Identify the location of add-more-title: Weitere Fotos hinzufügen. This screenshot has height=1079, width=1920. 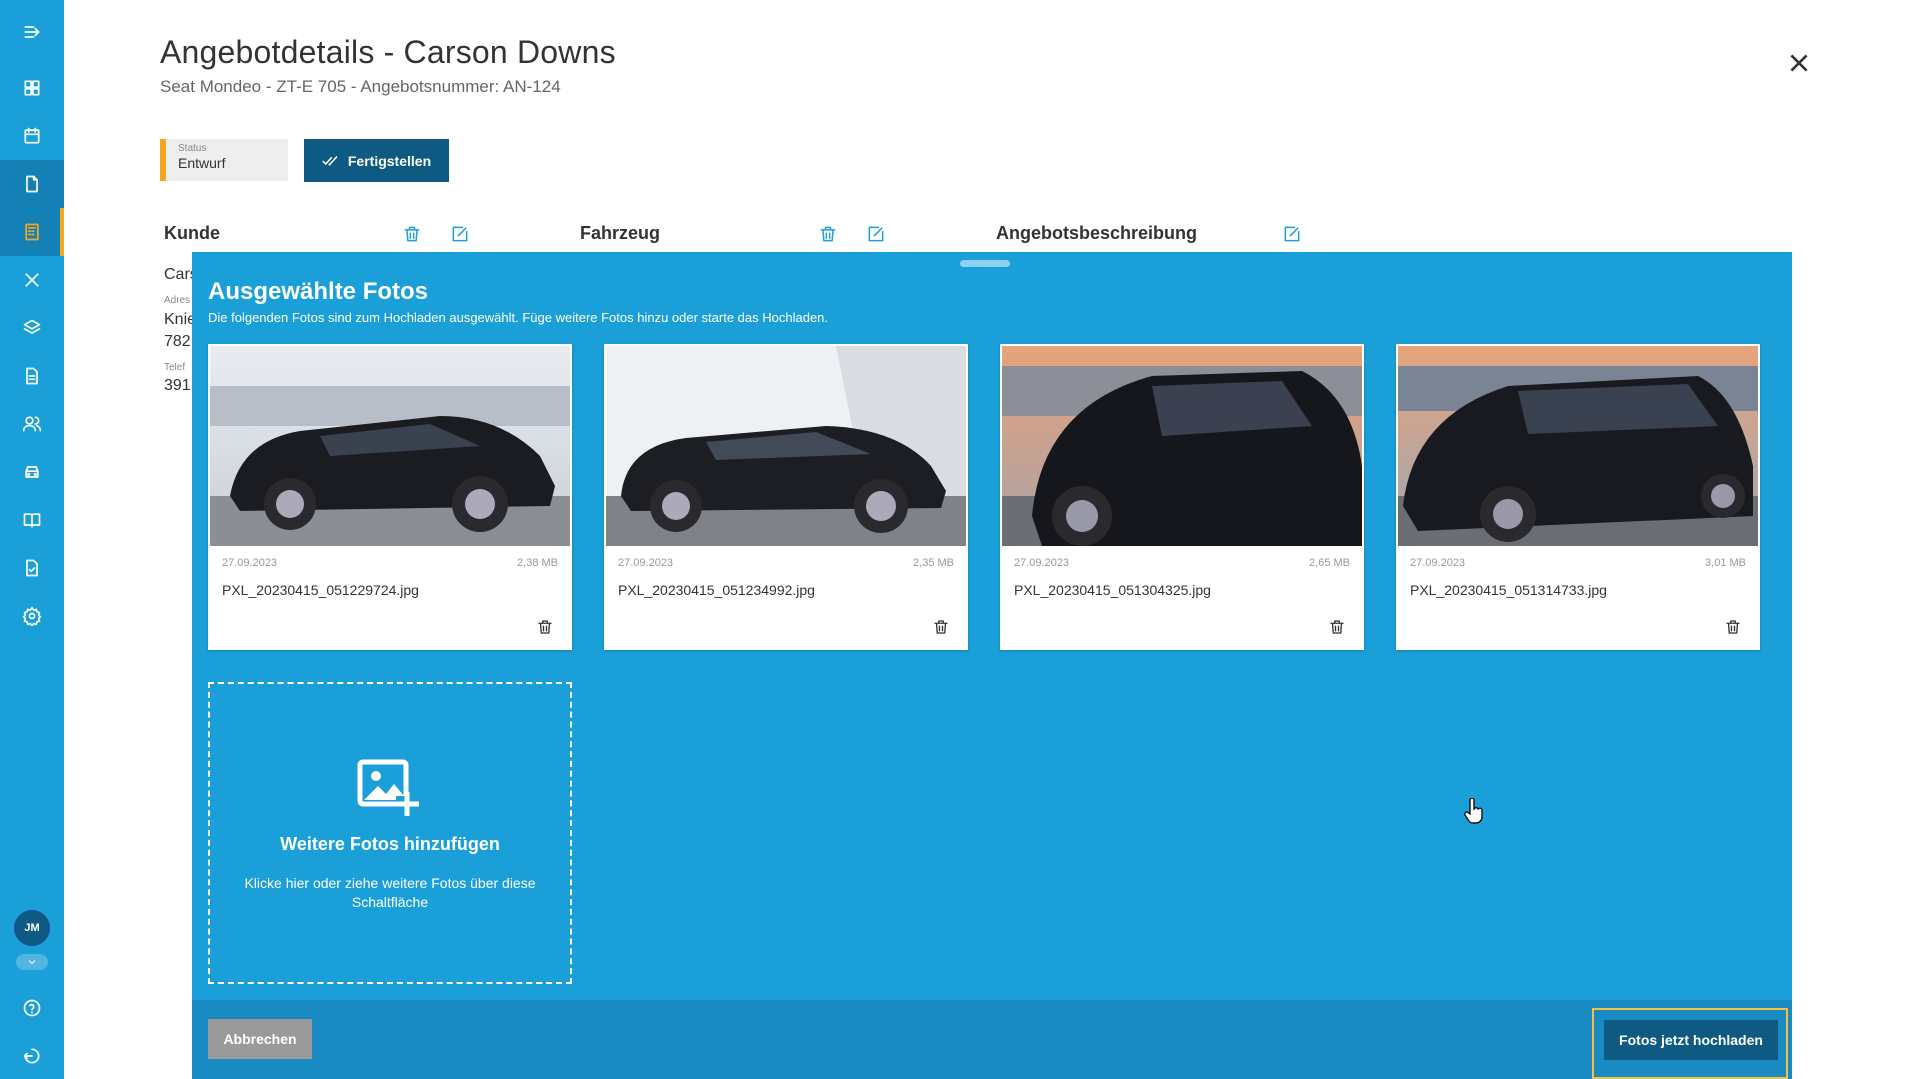
(390, 844).